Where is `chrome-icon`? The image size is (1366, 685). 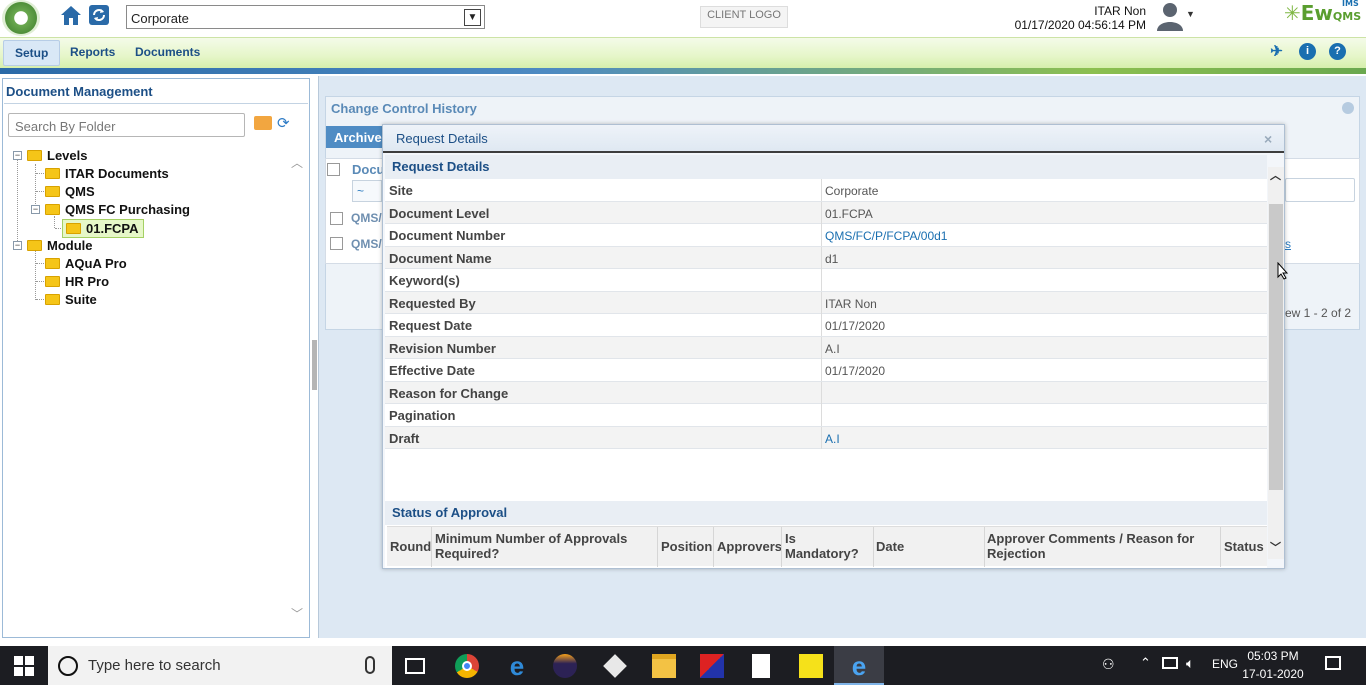 chrome-icon is located at coordinates (467, 666).